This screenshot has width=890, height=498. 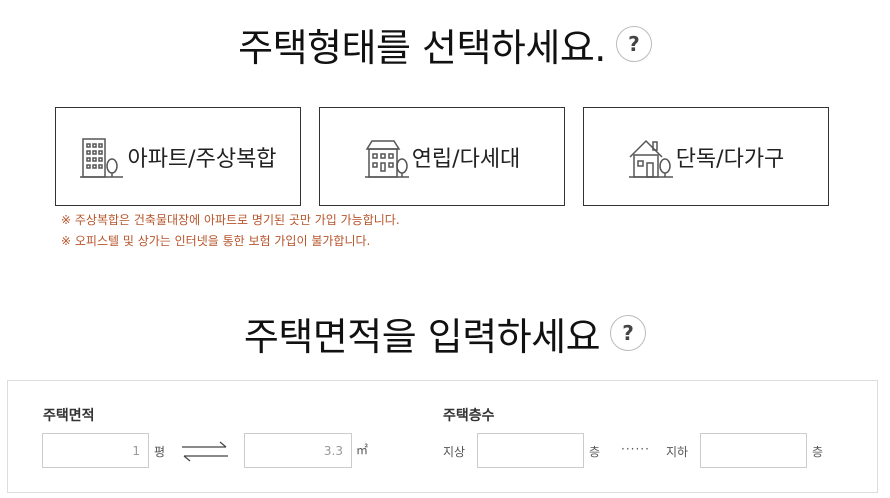 What do you see at coordinates (386, 158) in the screenshot?
I see `row-house-icon` at bounding box center [386, 158].